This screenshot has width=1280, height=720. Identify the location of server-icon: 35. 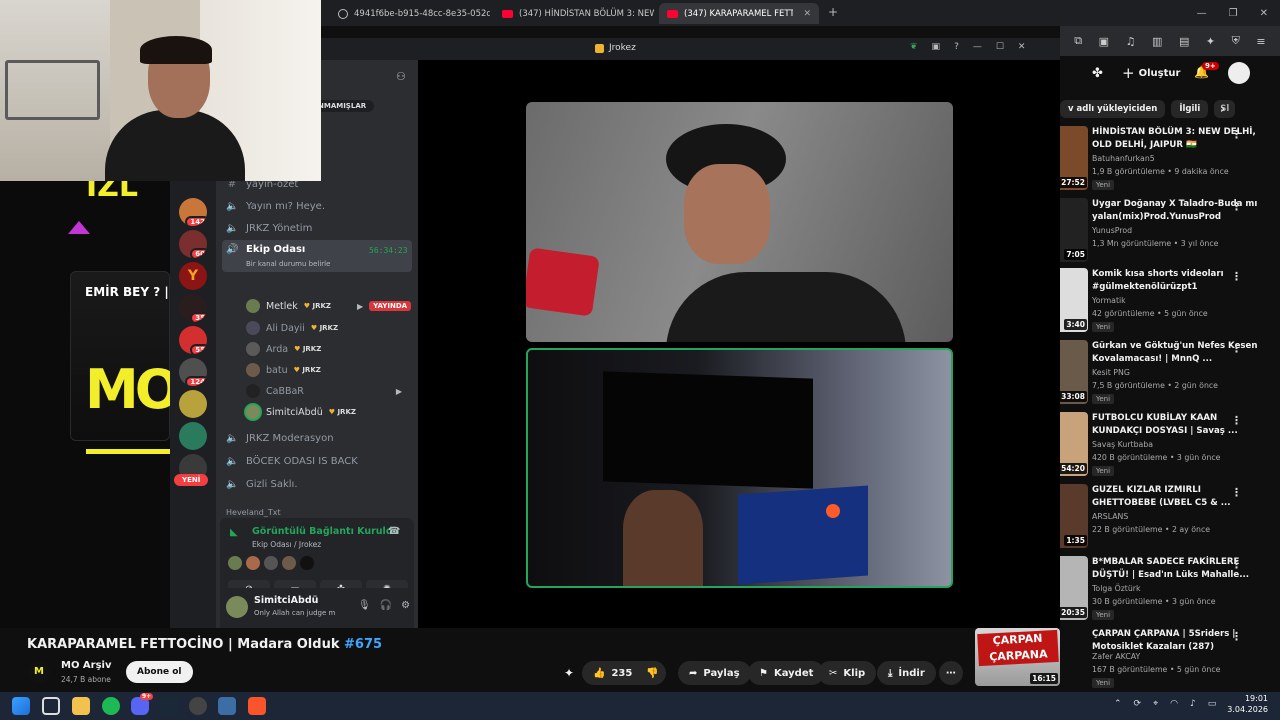
(193, 308).